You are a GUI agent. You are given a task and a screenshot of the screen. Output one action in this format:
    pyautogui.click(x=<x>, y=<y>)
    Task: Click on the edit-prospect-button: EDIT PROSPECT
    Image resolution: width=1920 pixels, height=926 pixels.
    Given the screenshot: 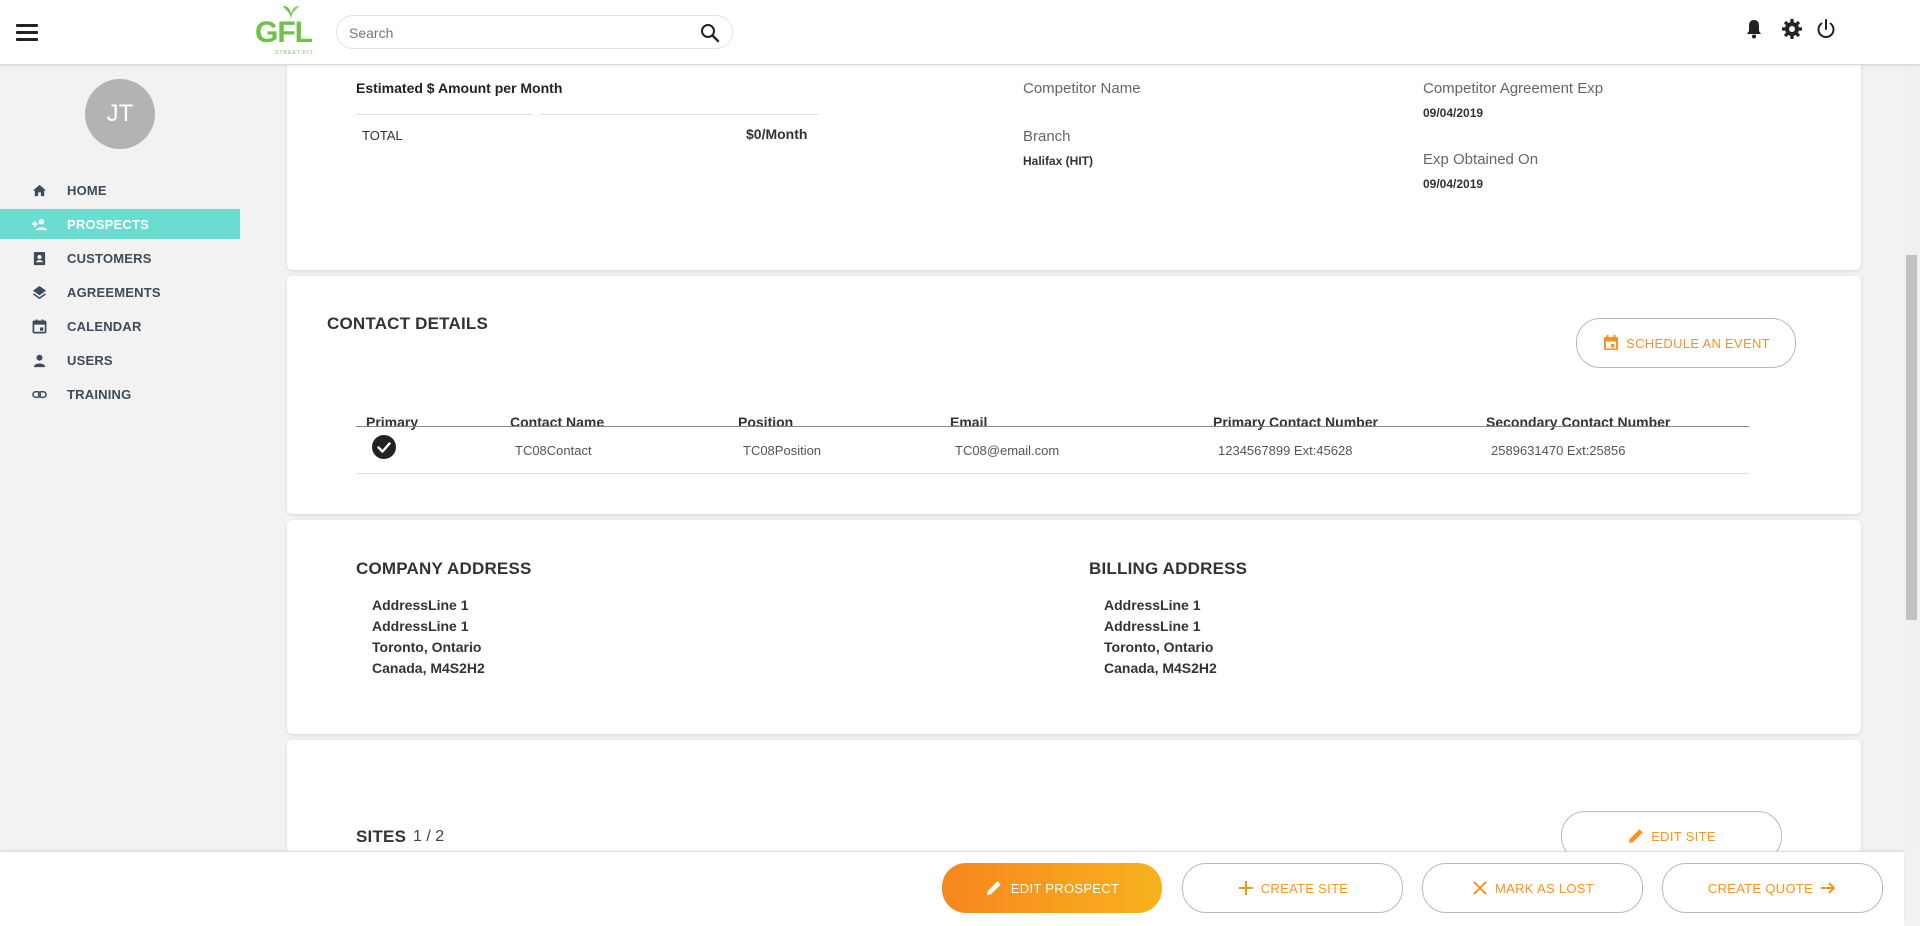 What is the action you would take?
    pyautogui.click(x=1052, y=888)
    